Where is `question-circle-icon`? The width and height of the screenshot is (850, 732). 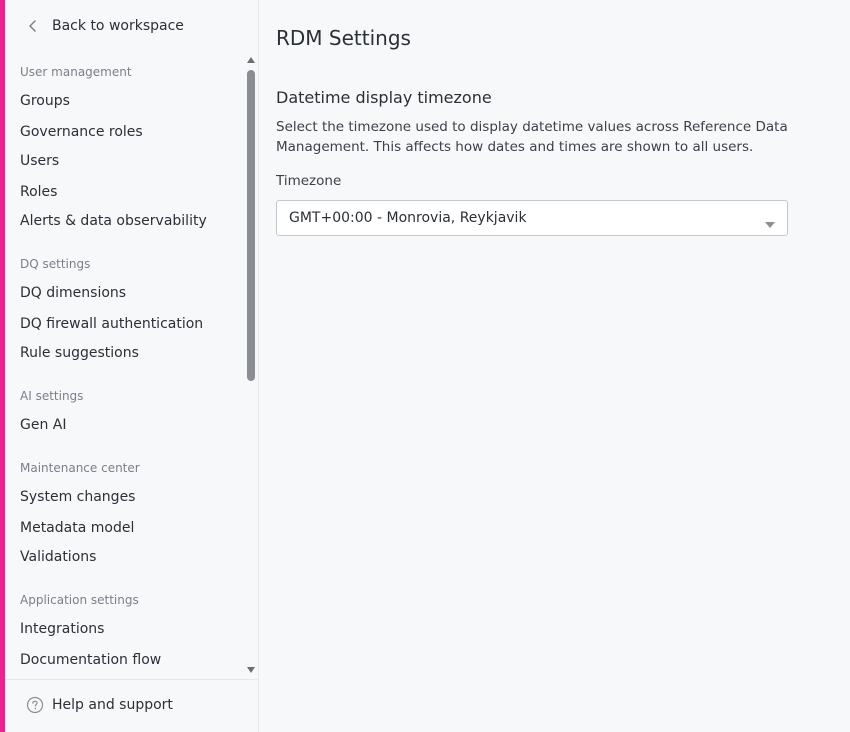 question-circle-icon is located at coordinates (35, 705).